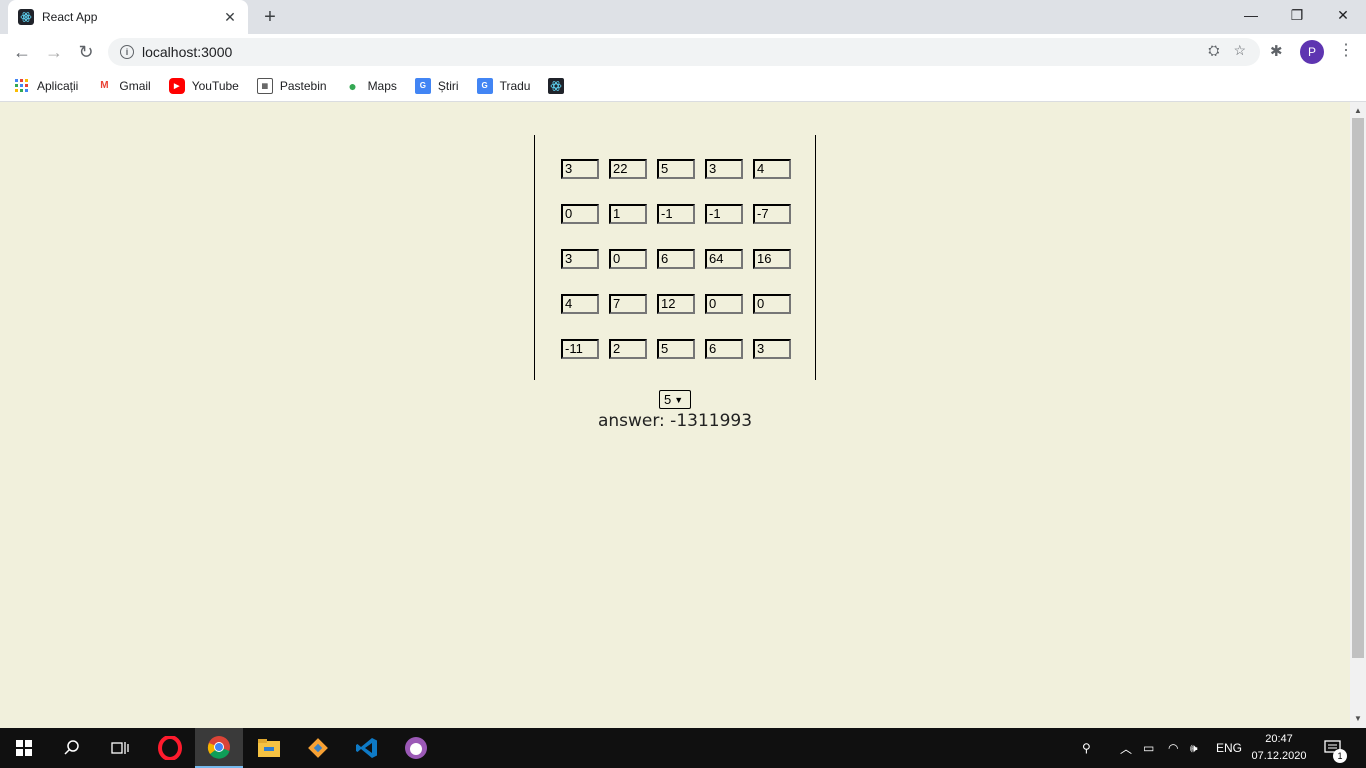 The width and height of the screenshot is (1366, 768). What do you see at coordinates (318, 748) in the screenshot?
I see `git-icon` at bounding box center [318, 748].